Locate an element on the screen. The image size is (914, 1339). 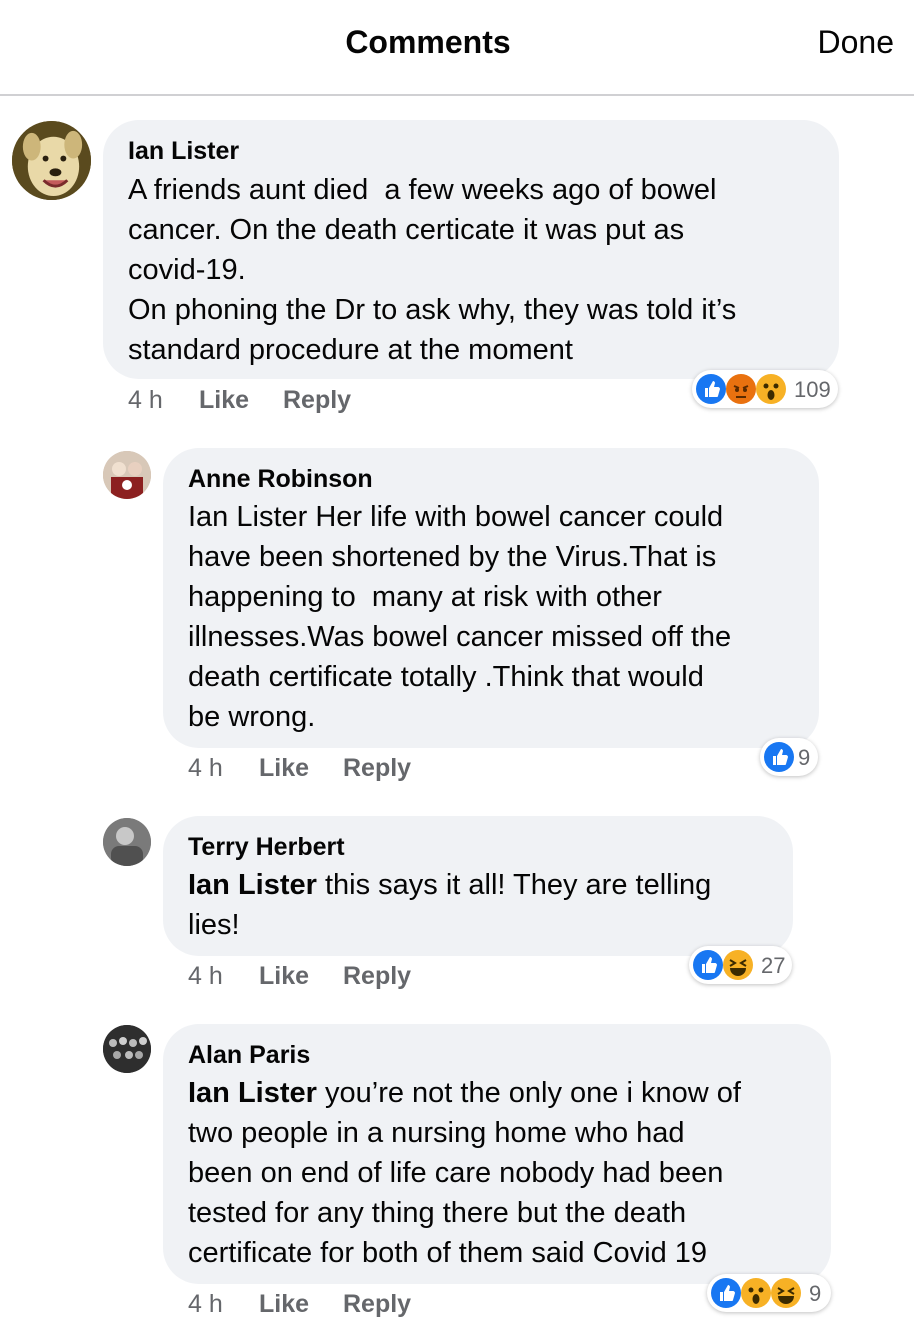
done-button: Done is located at coordinates (856, 42).